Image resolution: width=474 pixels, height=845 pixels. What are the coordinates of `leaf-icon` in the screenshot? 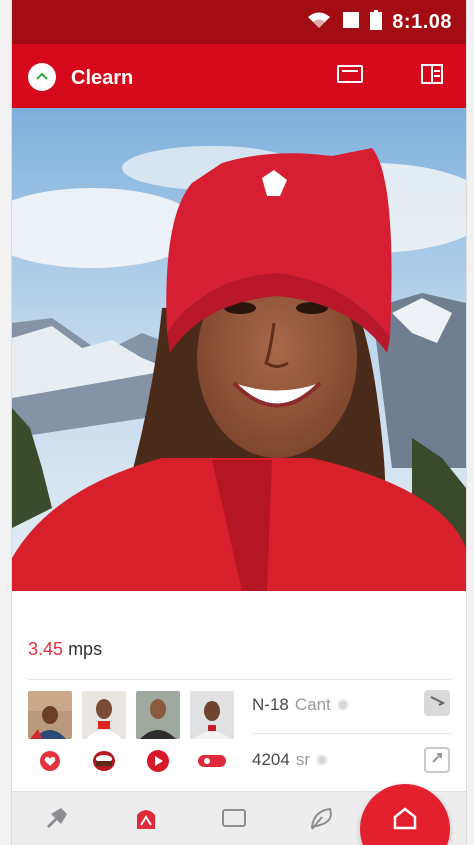 It's located at (322, 820).